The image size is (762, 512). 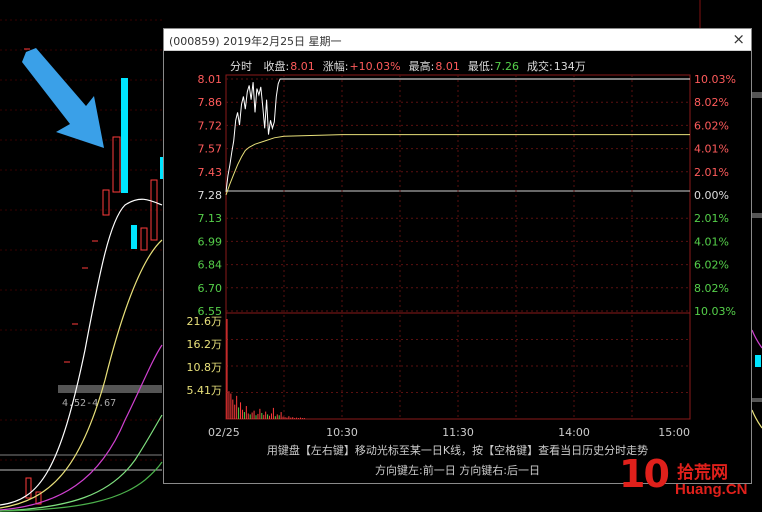 What do you see at coordinates (210, 241) in the screenshot?
I see `price-tick-label: 6.99` at bounding box center [210, 241].